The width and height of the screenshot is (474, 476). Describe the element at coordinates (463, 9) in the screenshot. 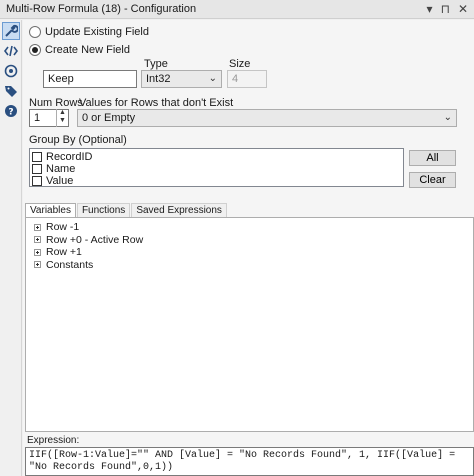

I see `close-icon: ✕` at that location.